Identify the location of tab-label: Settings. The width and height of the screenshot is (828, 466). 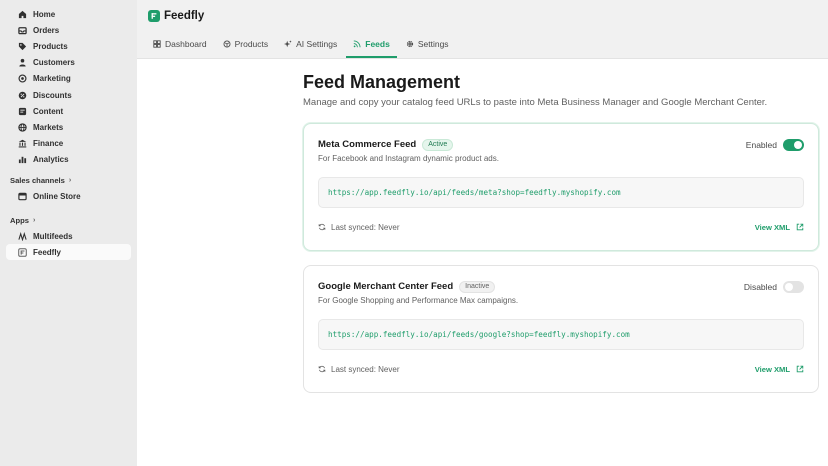
(433, 44).